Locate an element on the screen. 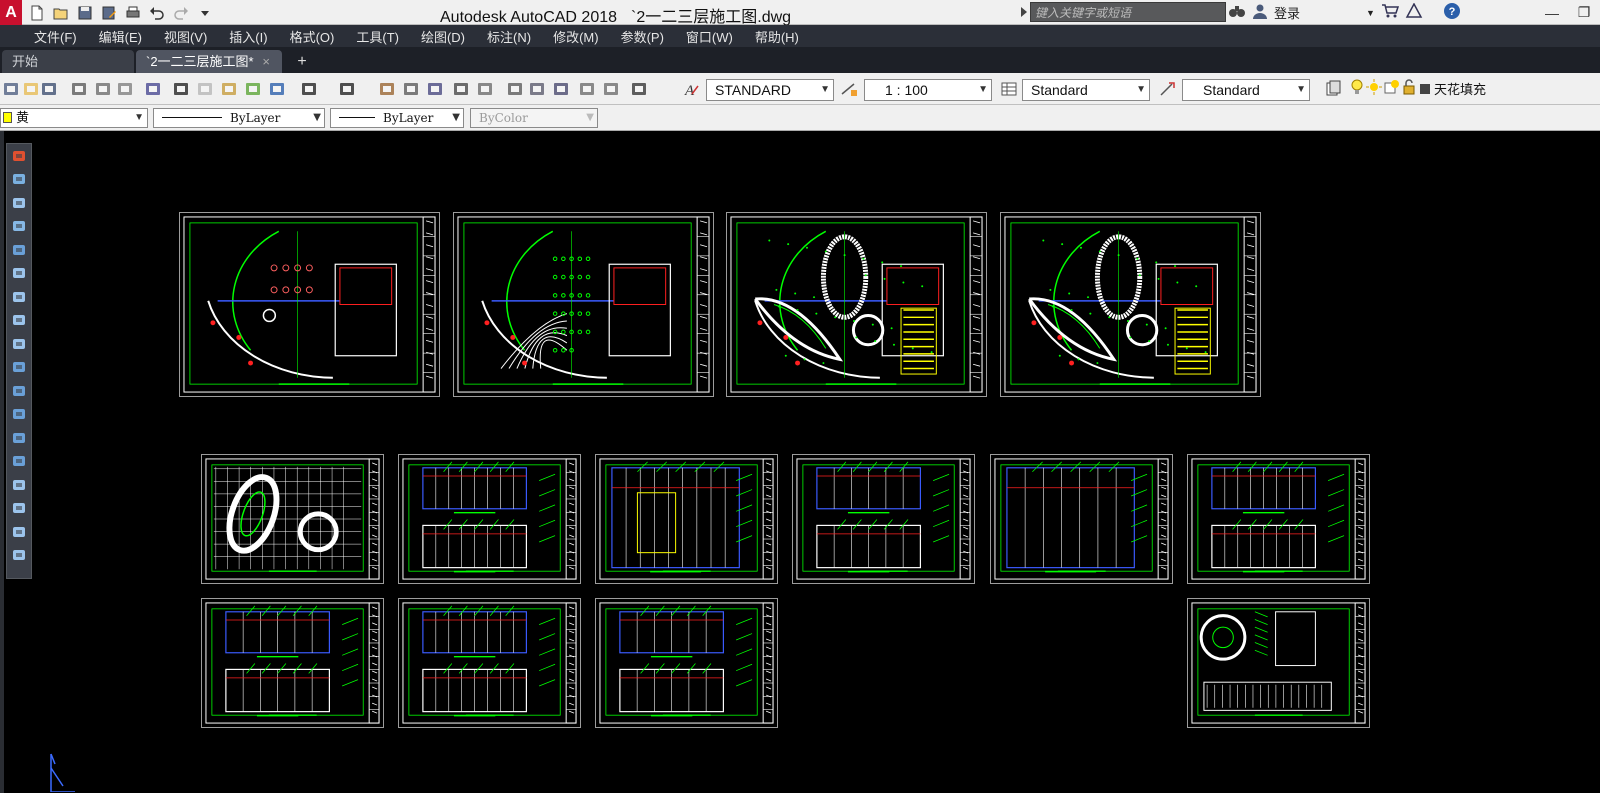 The image size is (1600, 793). new-icon is located at coordinates (11, 89).